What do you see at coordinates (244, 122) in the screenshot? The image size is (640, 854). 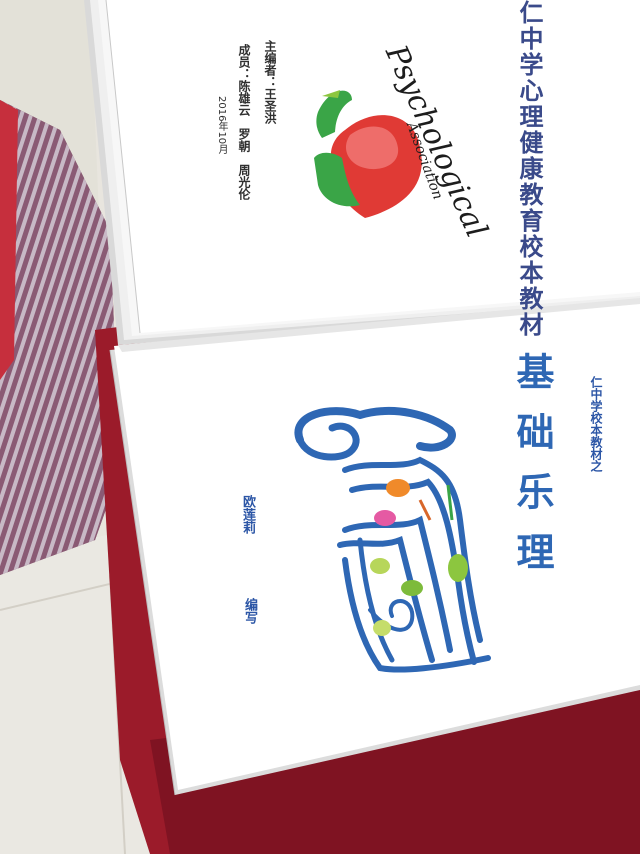 I see `psychology-book-members: 成员：陈雄云 罗朝 周光伦` at bounding box center [244, 122].